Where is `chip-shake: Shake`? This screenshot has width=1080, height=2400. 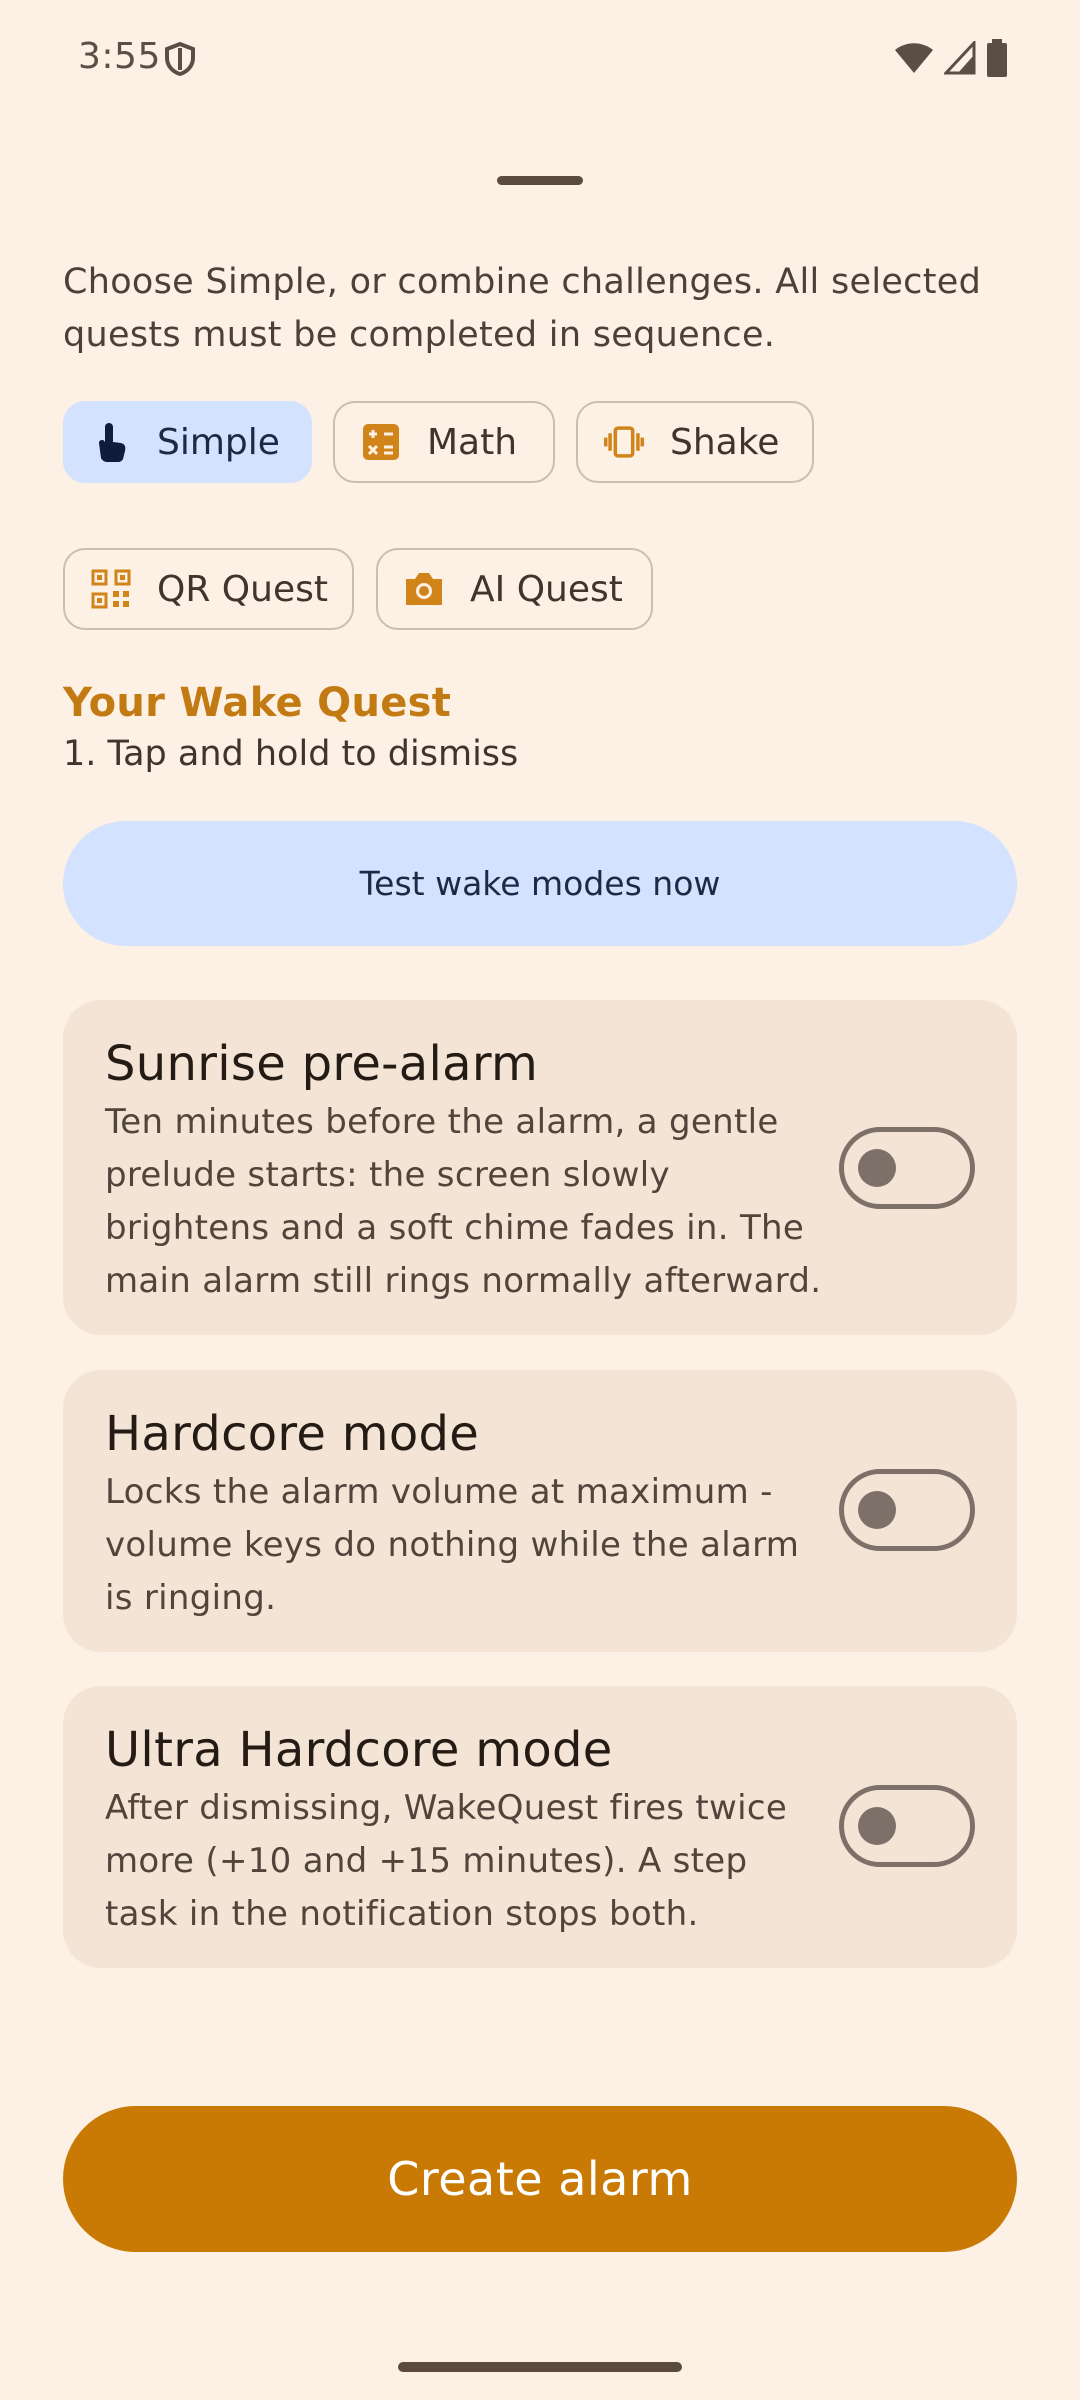
chip-shake: Shake is located at coordinates (695, 442).